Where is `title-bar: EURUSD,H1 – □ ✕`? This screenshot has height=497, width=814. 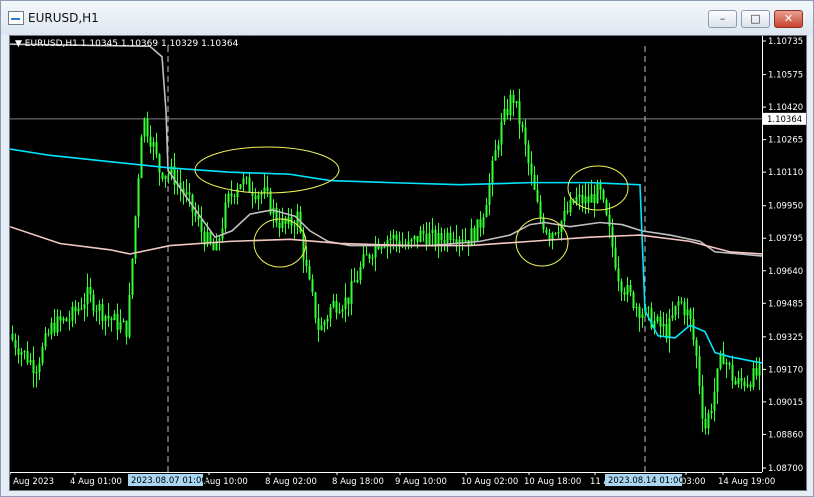 title-bar: EURUSD,H1 – □ ✕ is located at coordinates (407, 18).